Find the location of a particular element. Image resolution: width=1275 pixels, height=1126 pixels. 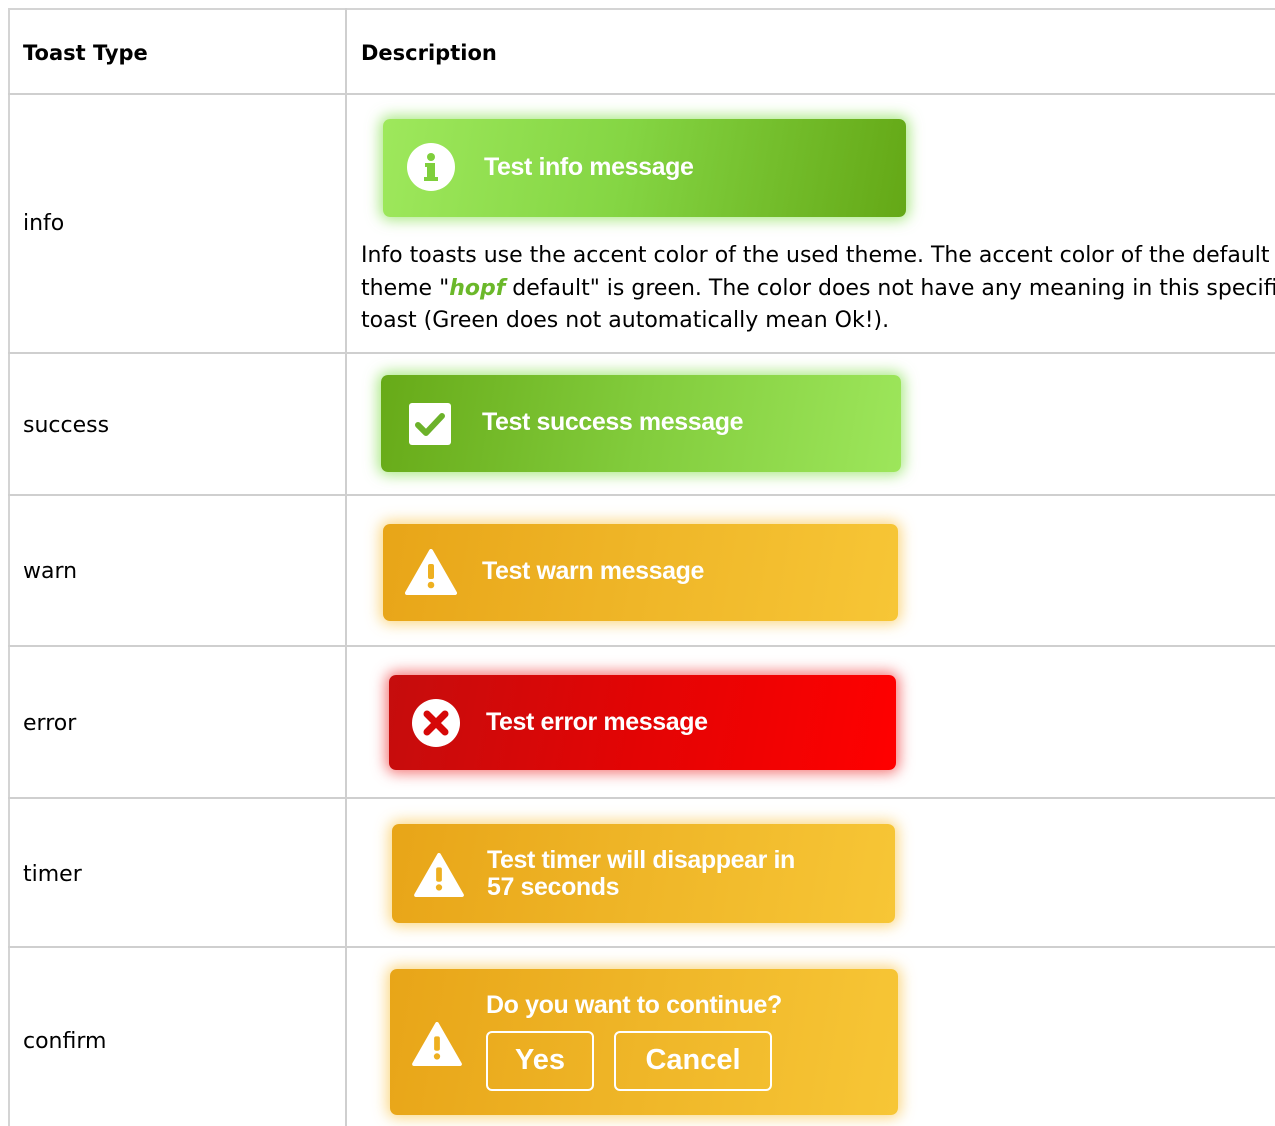

timer-toast: Test timer will disappear in 57 seconds is located at coordinates (643, 873).